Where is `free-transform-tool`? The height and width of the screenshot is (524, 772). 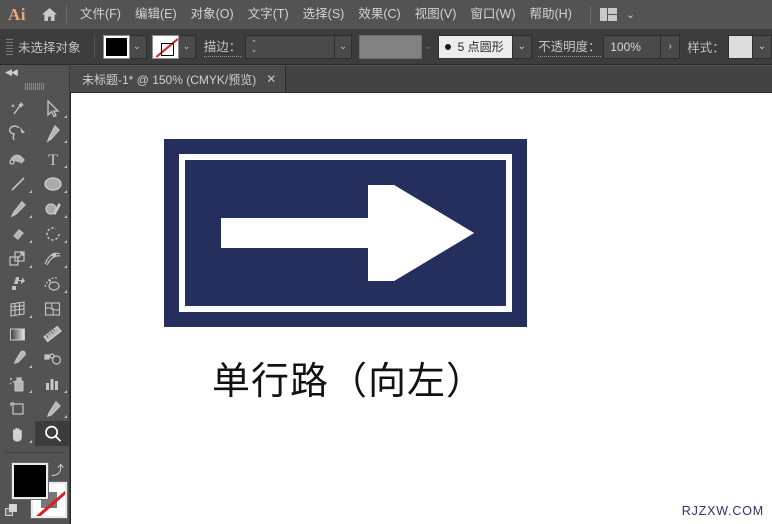 free-transform-tool is located at coordinates (17, 283).